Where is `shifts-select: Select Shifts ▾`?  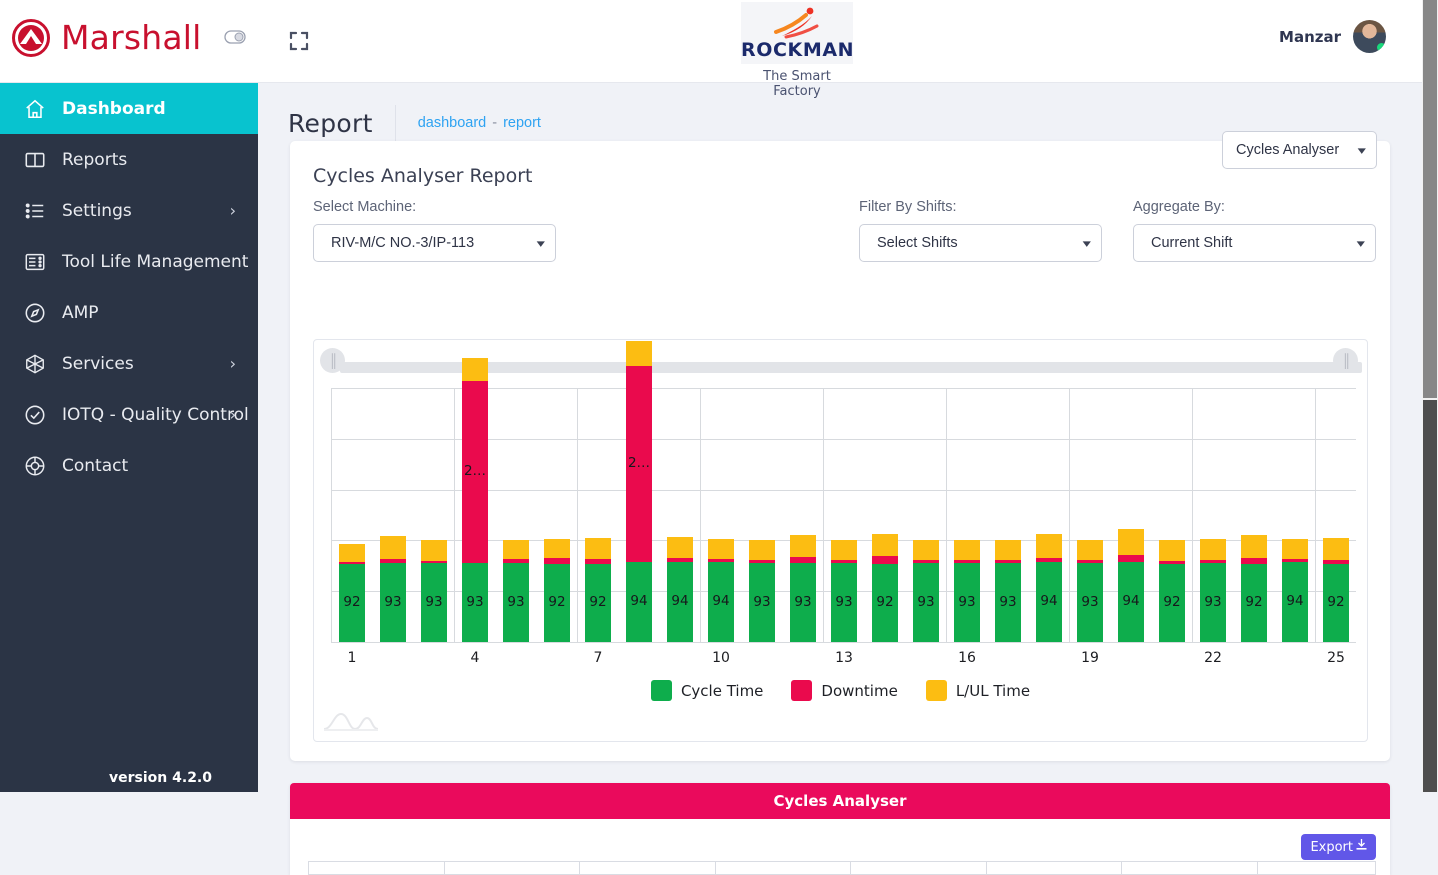
shifts-select: Select Shifts ▾ is located at coordinates (980, 243).